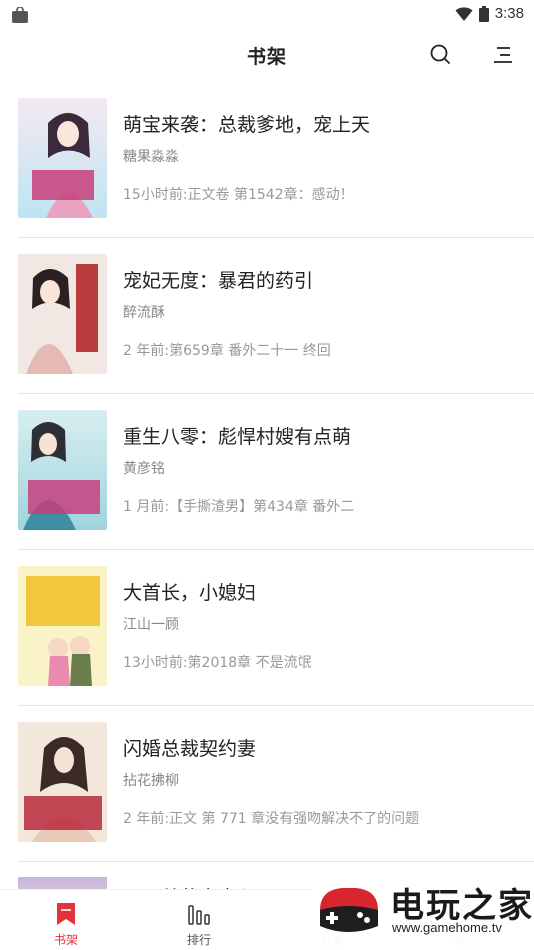 This screenshot has height=950, width=534. Describe the element at coordinates (144, 469) in the screenshot. I see `book-author: 黄彦铭` at that location.